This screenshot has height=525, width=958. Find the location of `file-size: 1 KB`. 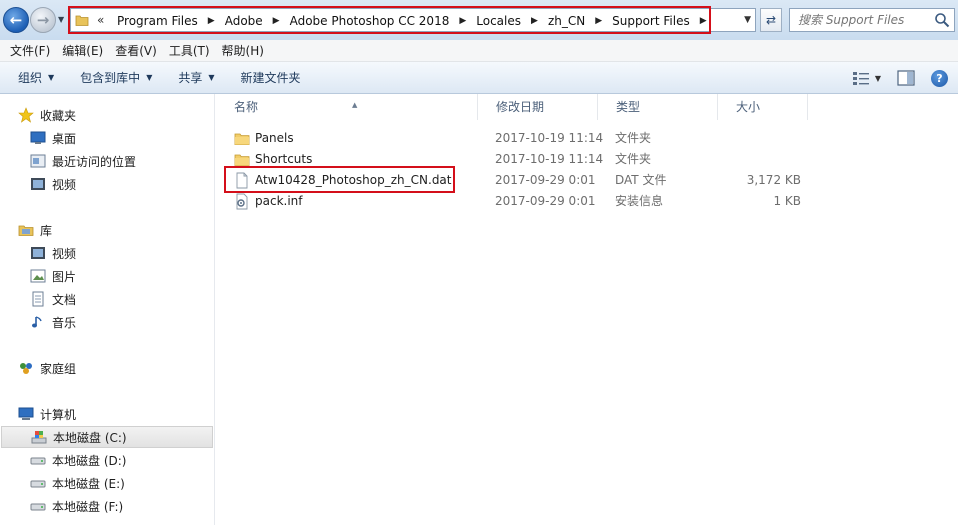

file-size: 1 KB is located at coordinates (787, 201).